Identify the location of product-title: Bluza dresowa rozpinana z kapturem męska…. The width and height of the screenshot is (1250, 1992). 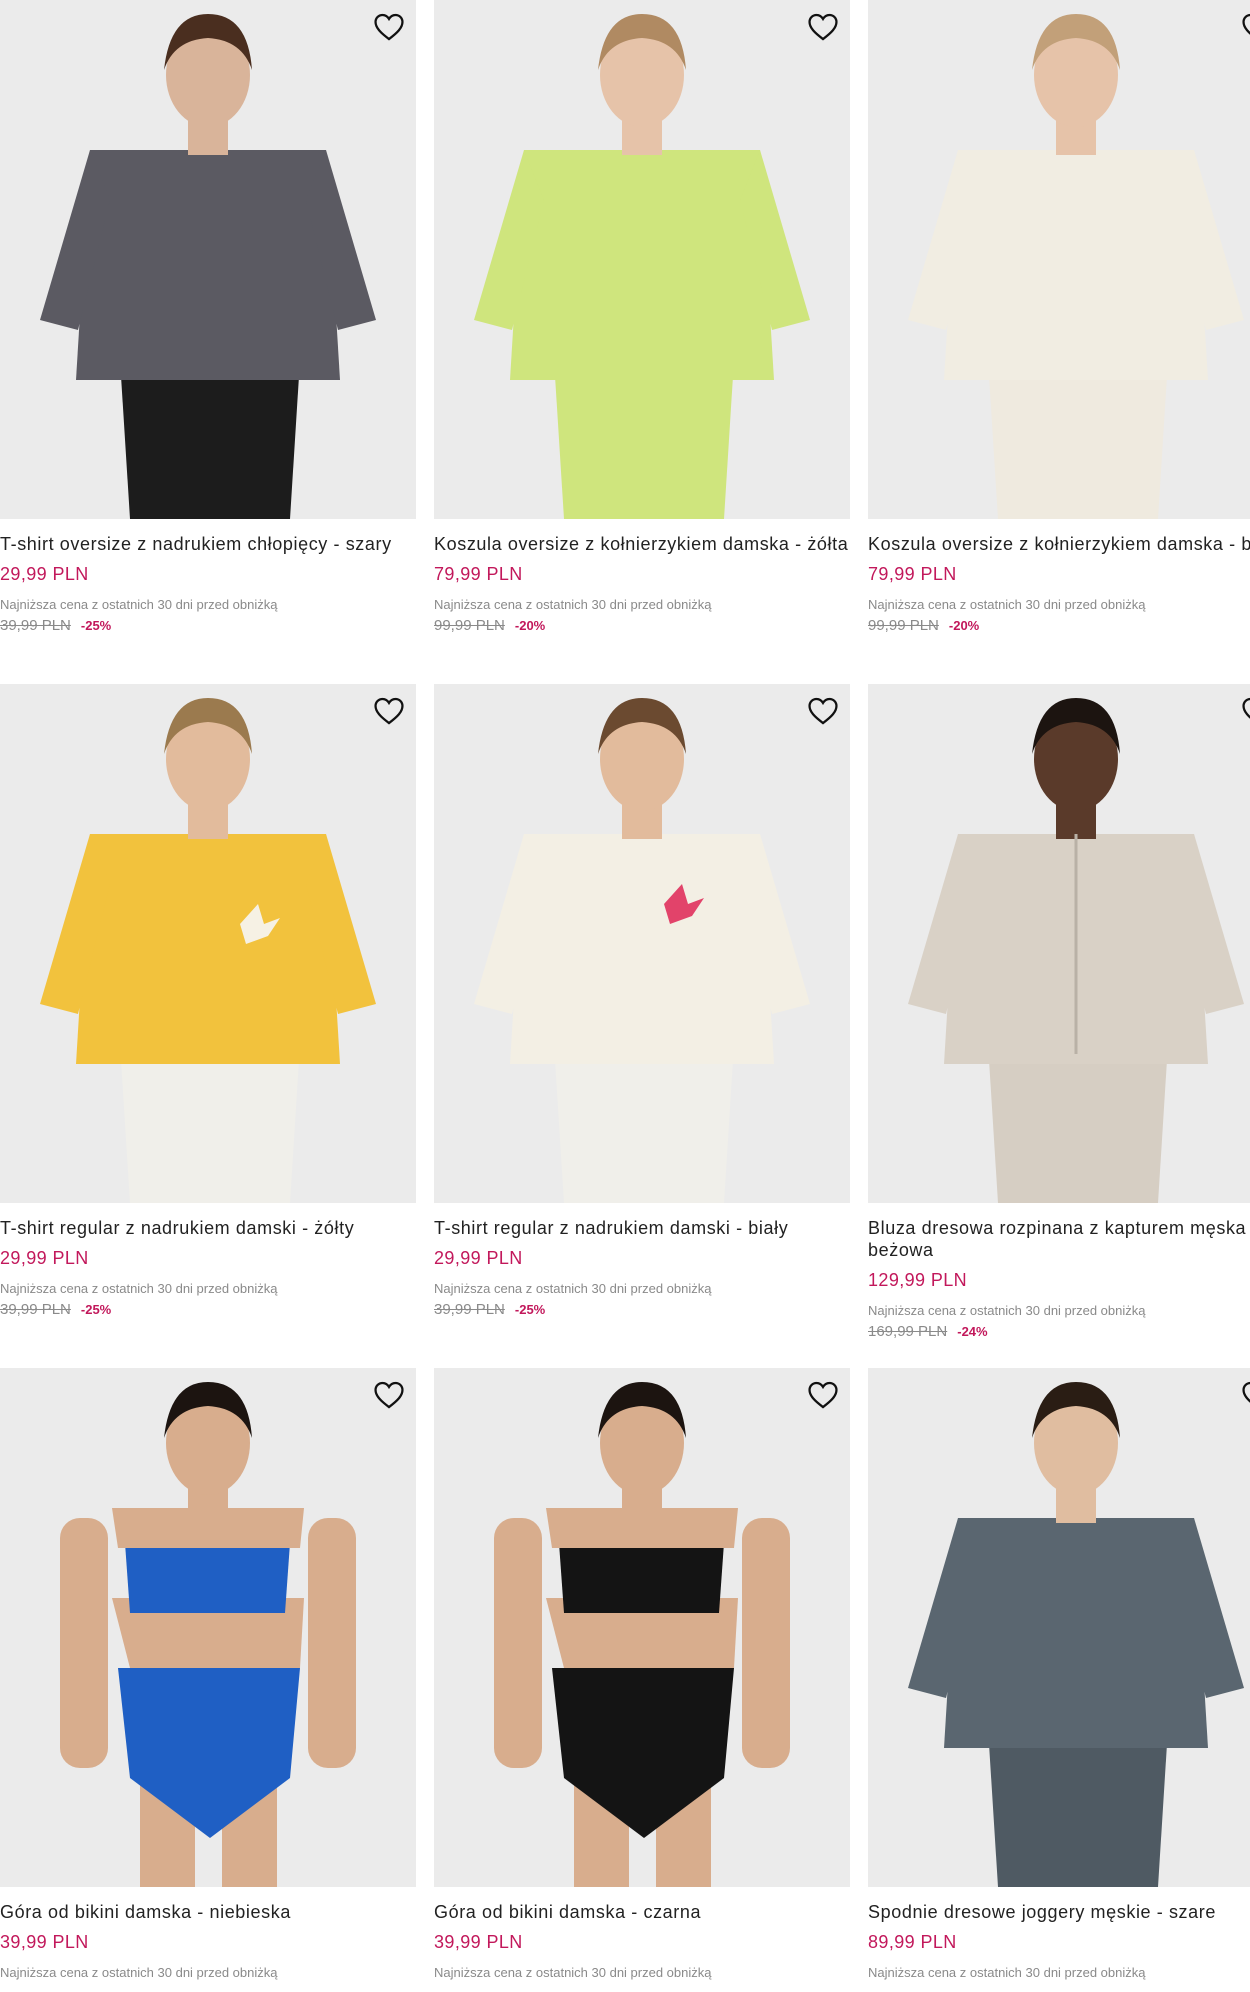
(1059, 1239).